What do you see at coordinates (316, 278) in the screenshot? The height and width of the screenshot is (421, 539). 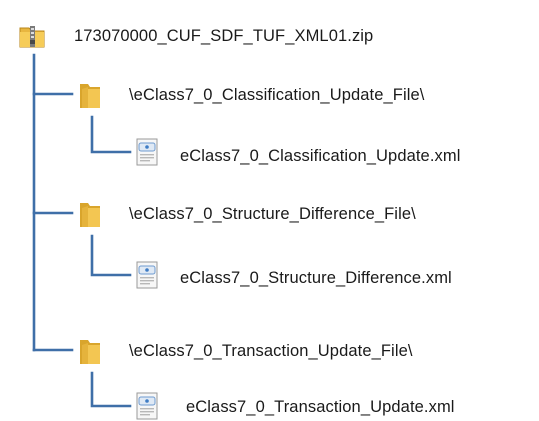 I see `file-2-label: eClass7_0_Structure_Difference.xml` at bounding box center [316, 278].